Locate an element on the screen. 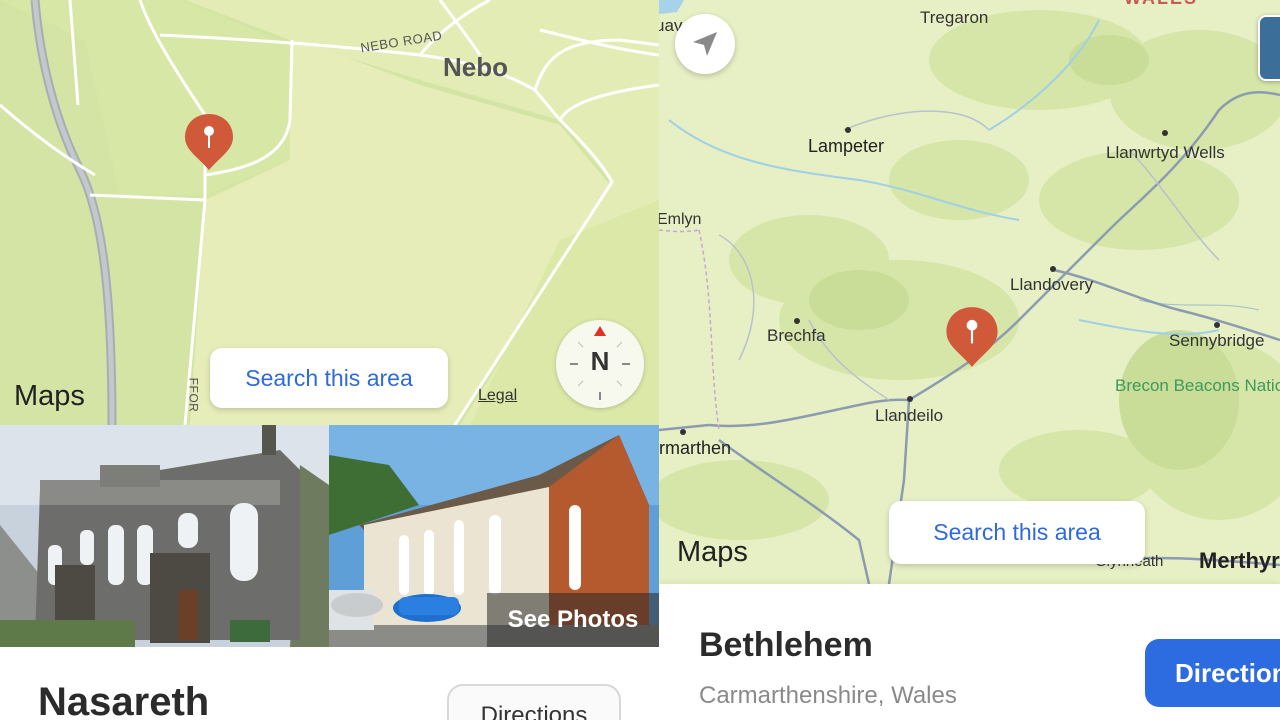 This screenshot has width=1280, height=720. place-title: Bethlehem is located at coordinates (786, 645).